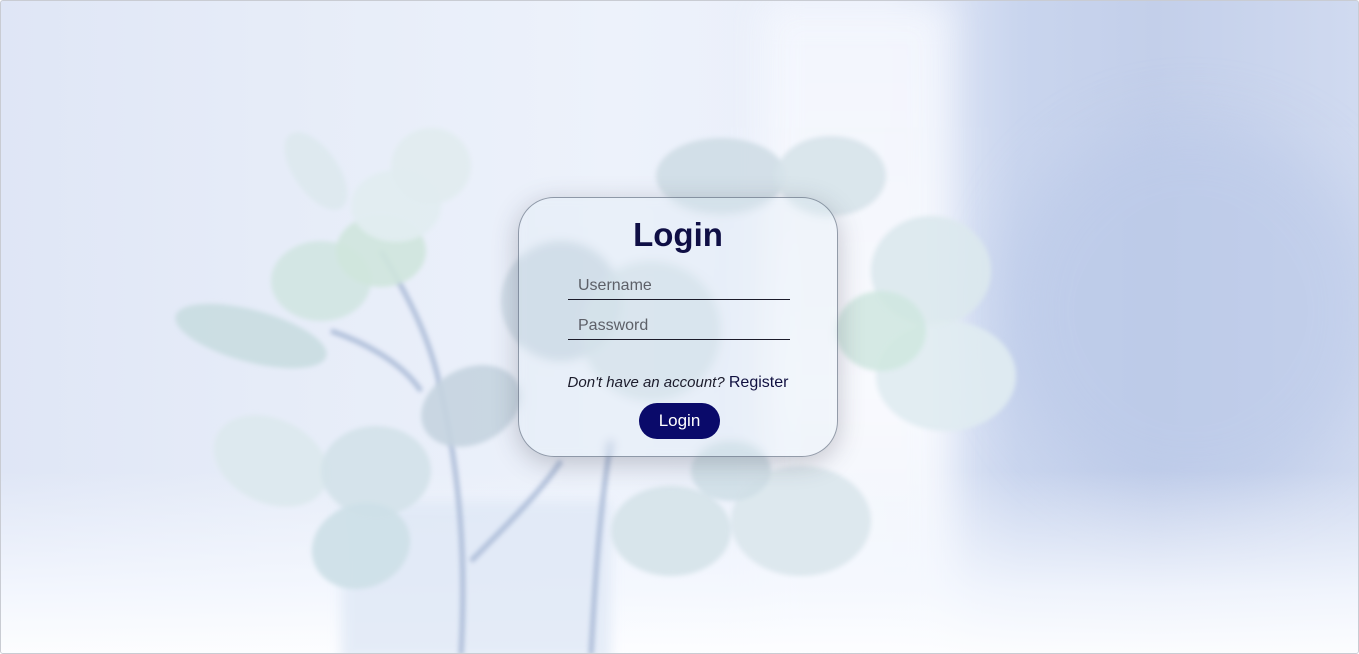  What do you see at coordinates (679, 421) in the screenshot?
I see `login-button: Login` at bounding box center [679, 421].